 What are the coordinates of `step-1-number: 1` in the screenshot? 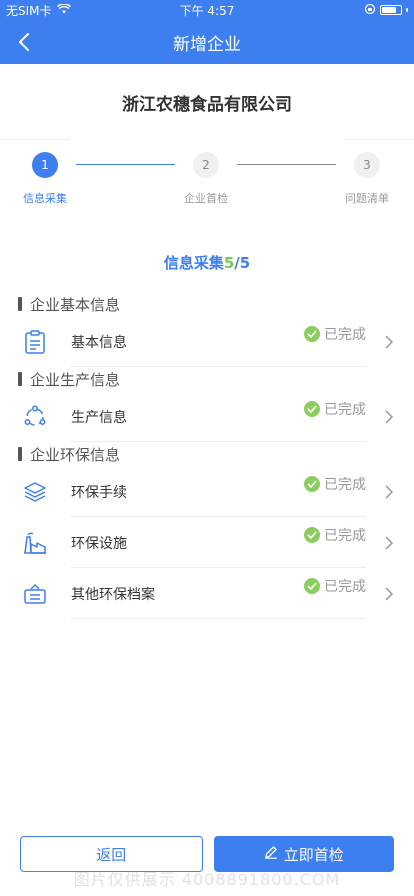 It's located at (45, 165).